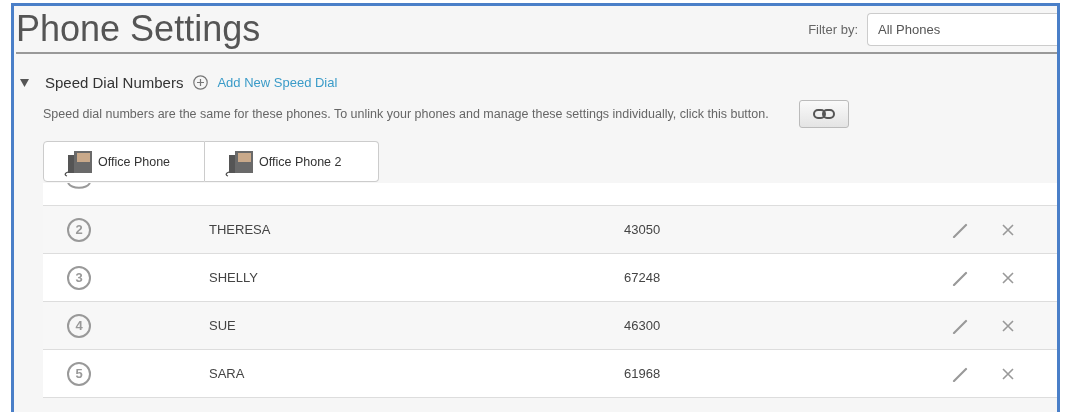 Image resolution: width=1071 pixels, height=412 pixels. I want to click on position-number: 5, so click(79, 373).